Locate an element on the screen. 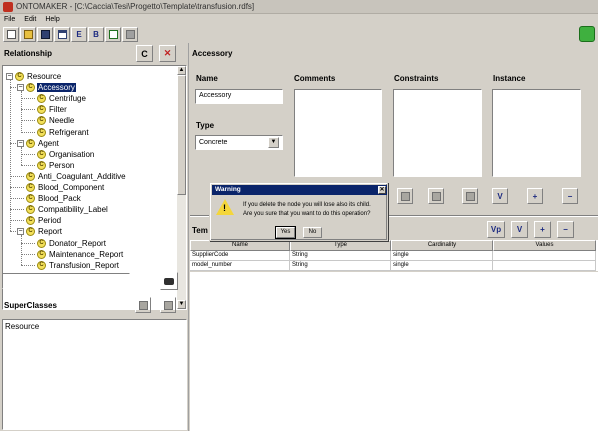  menu-file: File is located at coordinates (9, 19).